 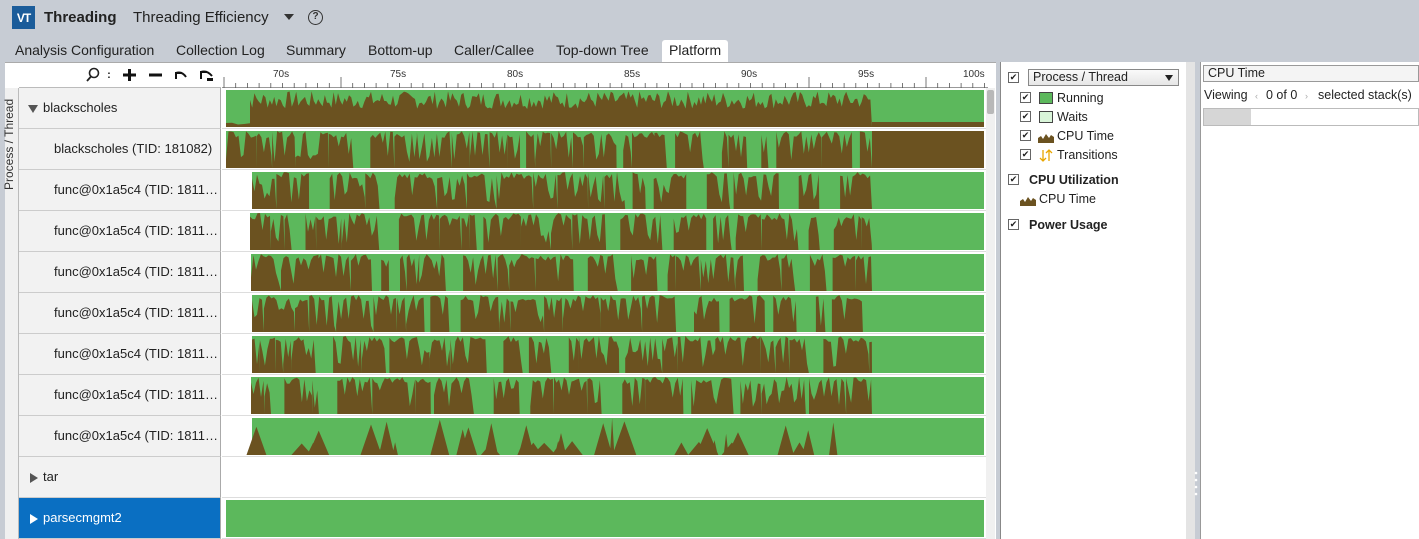 What do you see at coordinates (605, 75) in the screenshot?
I see `time-ruler: 70s 75s 80s 85s 90s 95s 100s` at bounding box center [605, 75].